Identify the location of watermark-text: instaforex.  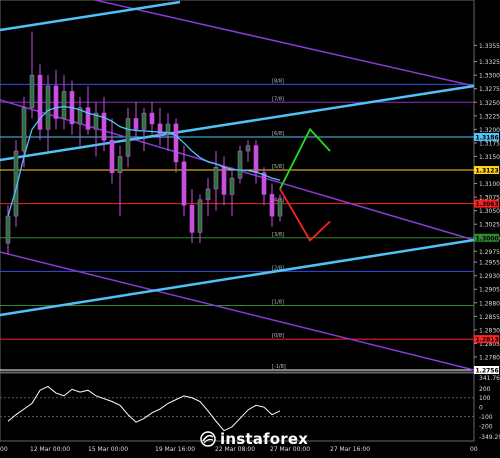
(264, 439).